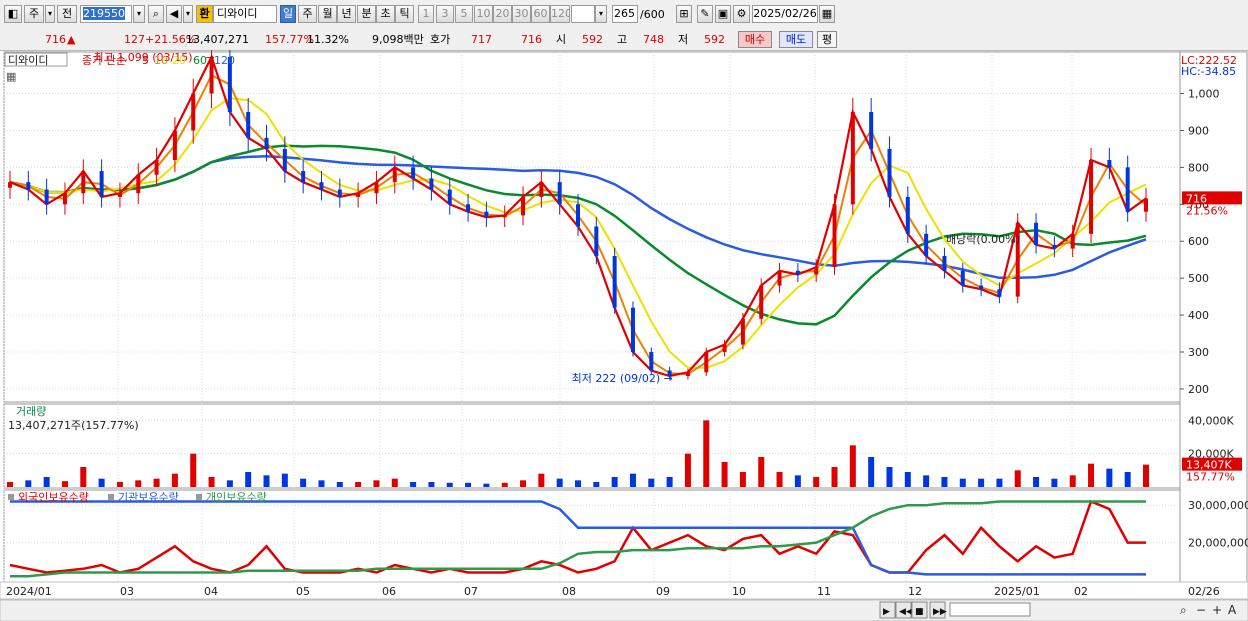 The width and height of the screenshot is (1248, 621). What do you see at coordinates (827, 14) in the screenshot?
I see `calendar-icon: ▦` at bounding box center [827, 14].